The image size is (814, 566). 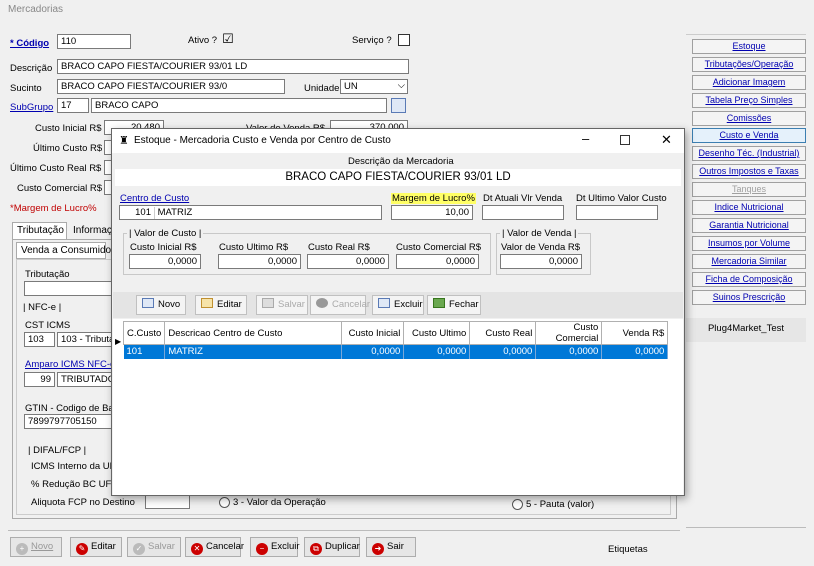 I want to click on edit-icon, so click(x=207, y=303).